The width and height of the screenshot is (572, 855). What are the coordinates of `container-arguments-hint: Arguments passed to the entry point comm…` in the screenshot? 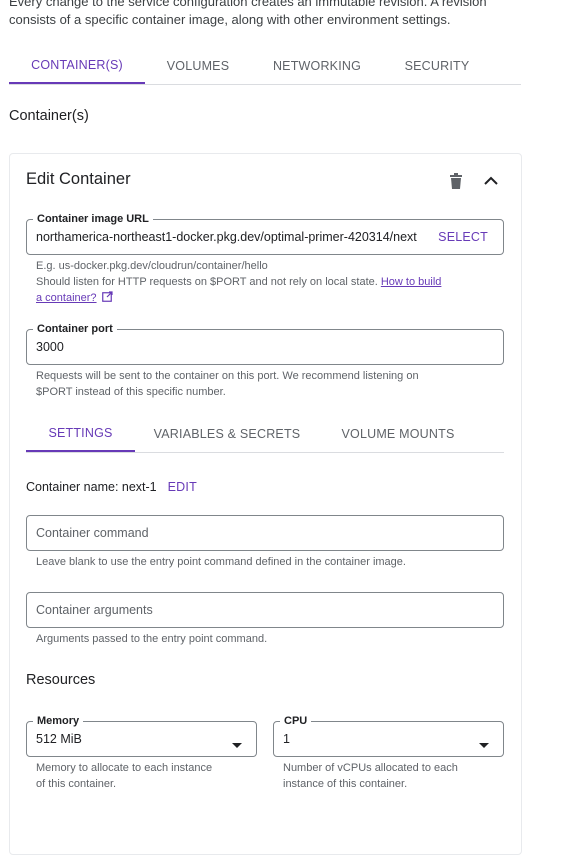 It's located at (152, 639).